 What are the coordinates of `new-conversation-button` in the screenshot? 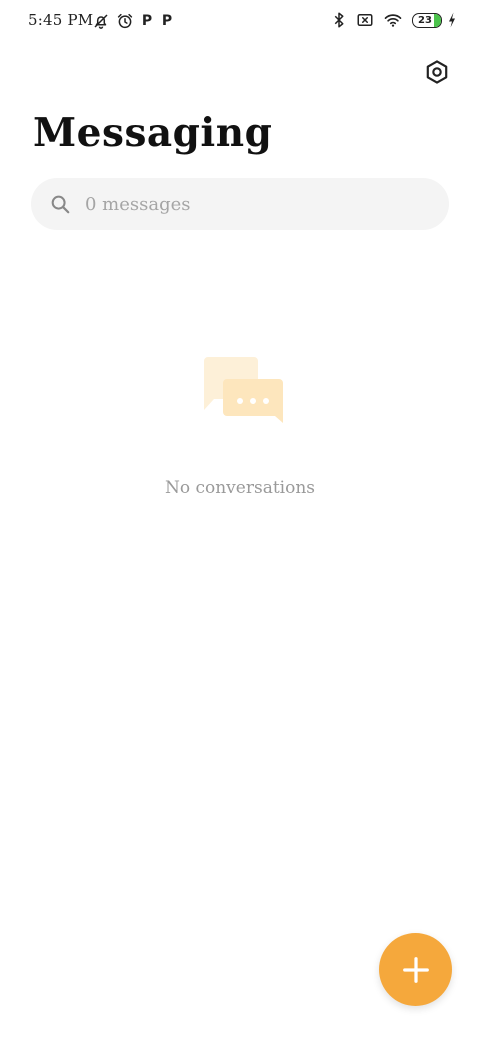 It's located at (415, 969).